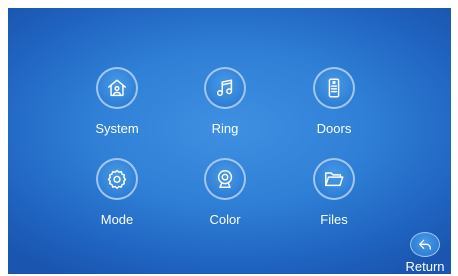  I want to click on files-button: Files, so click(334, 198).